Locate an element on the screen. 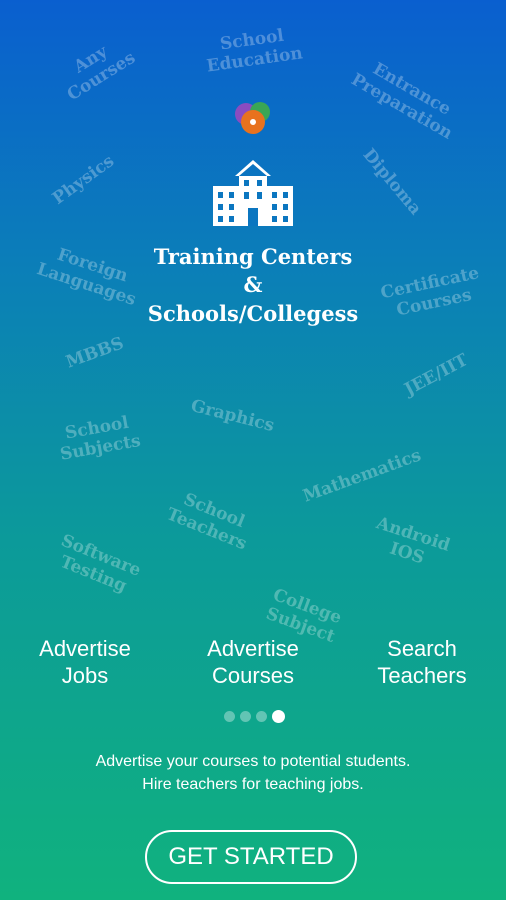 The image size is (506, 900). bg-word-physics: Physics is located at coordinates (83, 180).